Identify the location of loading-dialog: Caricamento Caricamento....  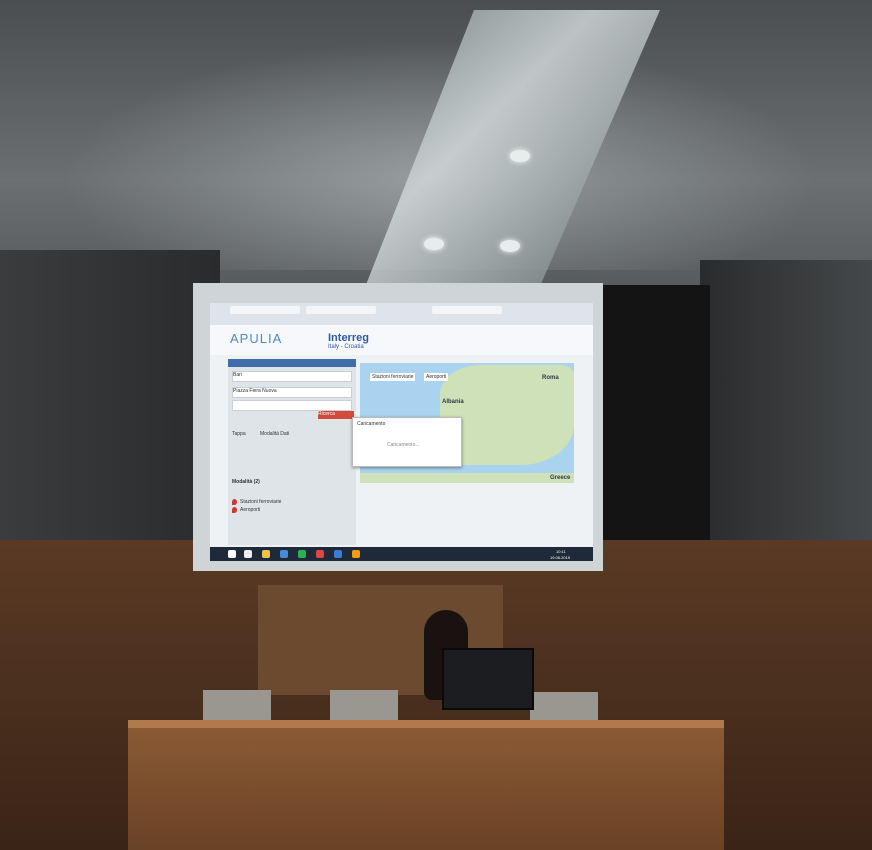
(407, 442).